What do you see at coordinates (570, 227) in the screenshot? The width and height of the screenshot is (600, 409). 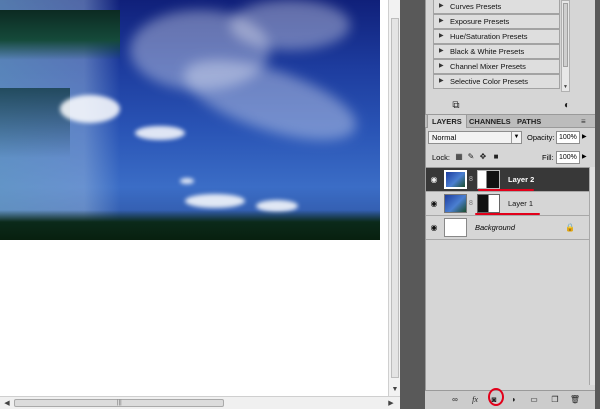 I see `lock-icon: 🔒` at bounding box center [570, 227].